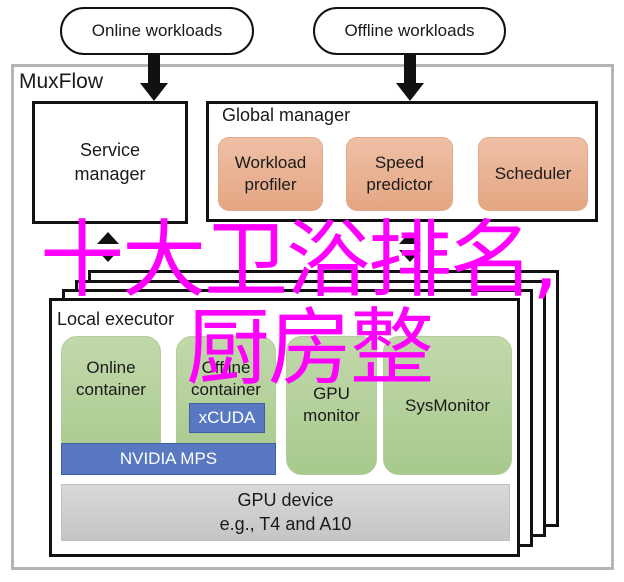 This screenshot has width=624, height=582. What do you see at coordinates (410, 78) in the screenshot?
I see `offline-arrow-icon` at bounding box center [410, 78].